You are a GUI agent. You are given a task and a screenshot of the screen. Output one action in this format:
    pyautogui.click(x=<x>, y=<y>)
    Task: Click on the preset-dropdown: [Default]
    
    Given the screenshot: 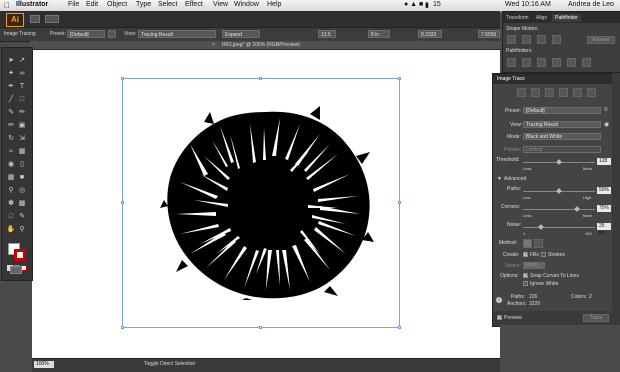 What is the action you would take?
    pyautogui.click(x=86, y=34)
    